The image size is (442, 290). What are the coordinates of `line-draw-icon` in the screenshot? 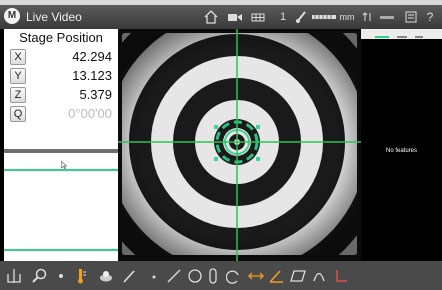 It's located at (129, 276).